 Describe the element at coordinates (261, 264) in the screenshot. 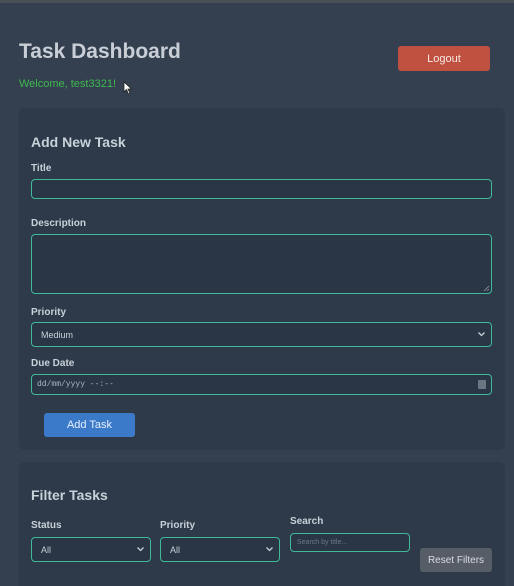

I see `description-textarea` at that location.